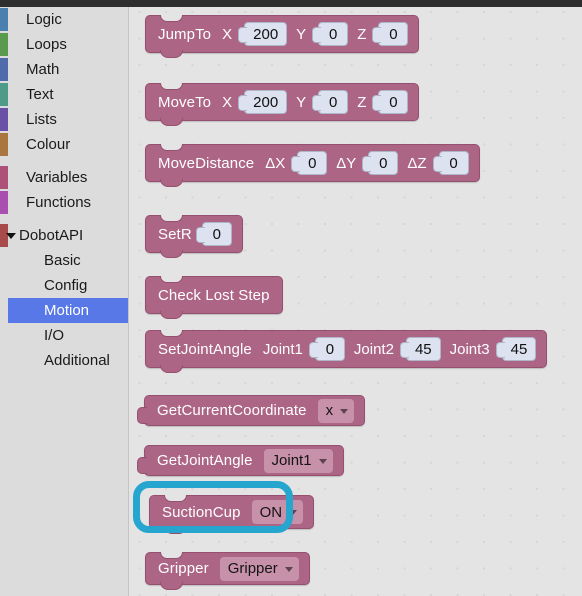 The width and height of the screenshot is (582, 596). I want to click on window-top-strip, so click(291, 3).